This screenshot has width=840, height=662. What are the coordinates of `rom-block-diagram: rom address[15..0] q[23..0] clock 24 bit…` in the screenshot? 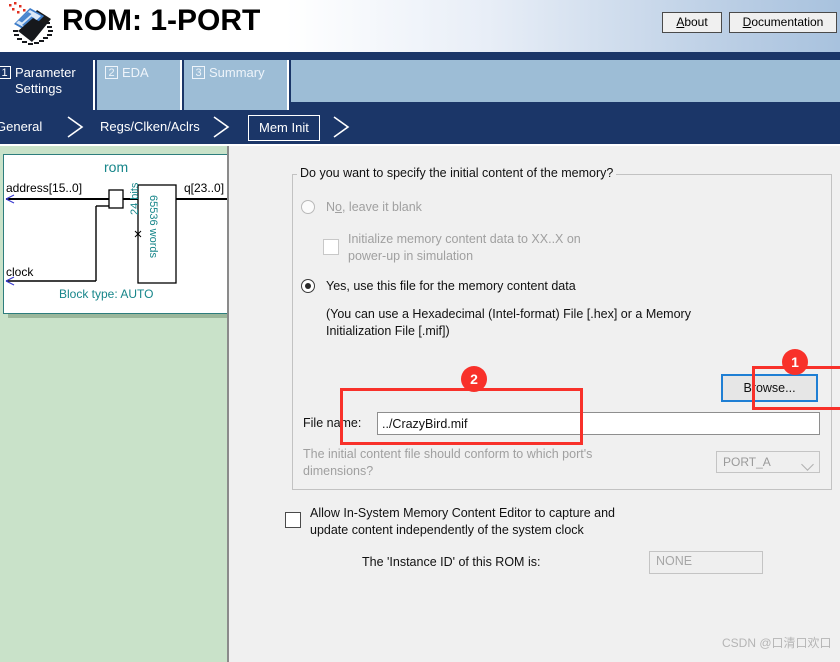 It's located at (127, 234).